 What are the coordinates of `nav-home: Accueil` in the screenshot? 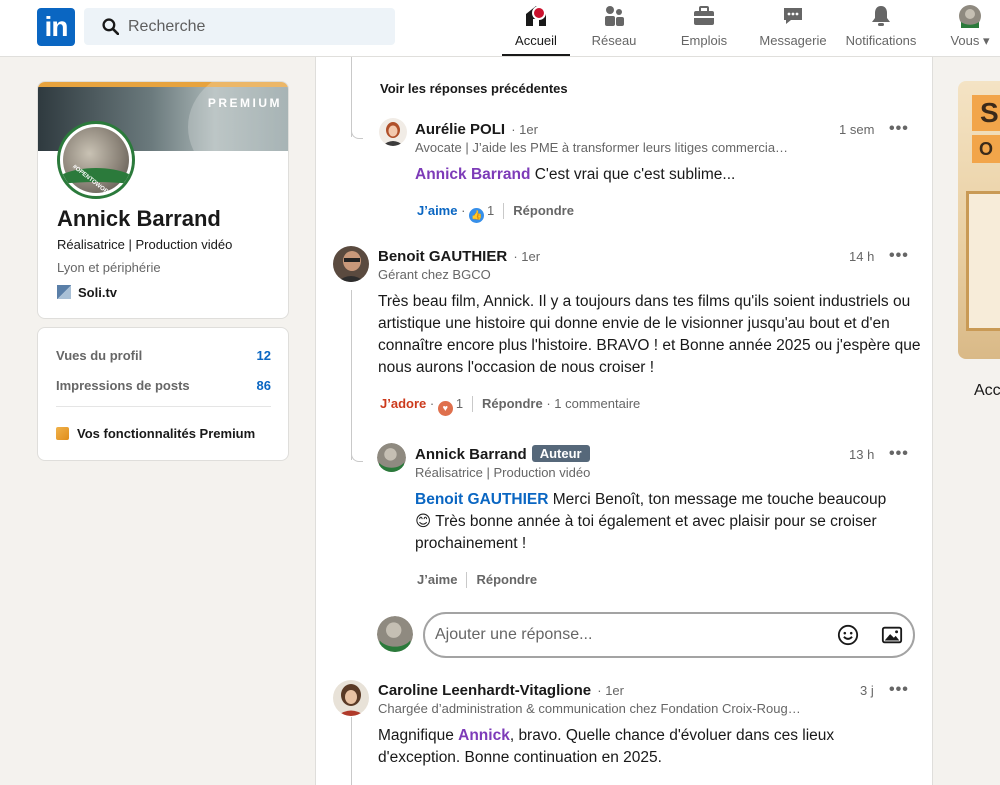 It's located at (536, 30).